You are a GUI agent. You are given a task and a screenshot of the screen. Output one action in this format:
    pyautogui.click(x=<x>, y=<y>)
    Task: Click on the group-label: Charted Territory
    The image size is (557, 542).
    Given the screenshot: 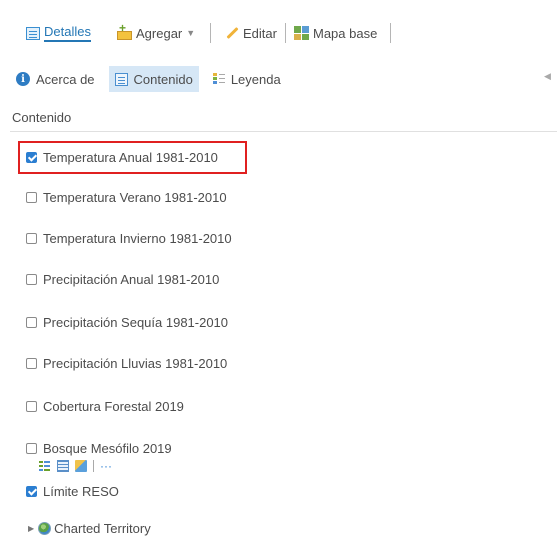 What is the action you would take?
    pyautogui.click(x=102, y=528)
    